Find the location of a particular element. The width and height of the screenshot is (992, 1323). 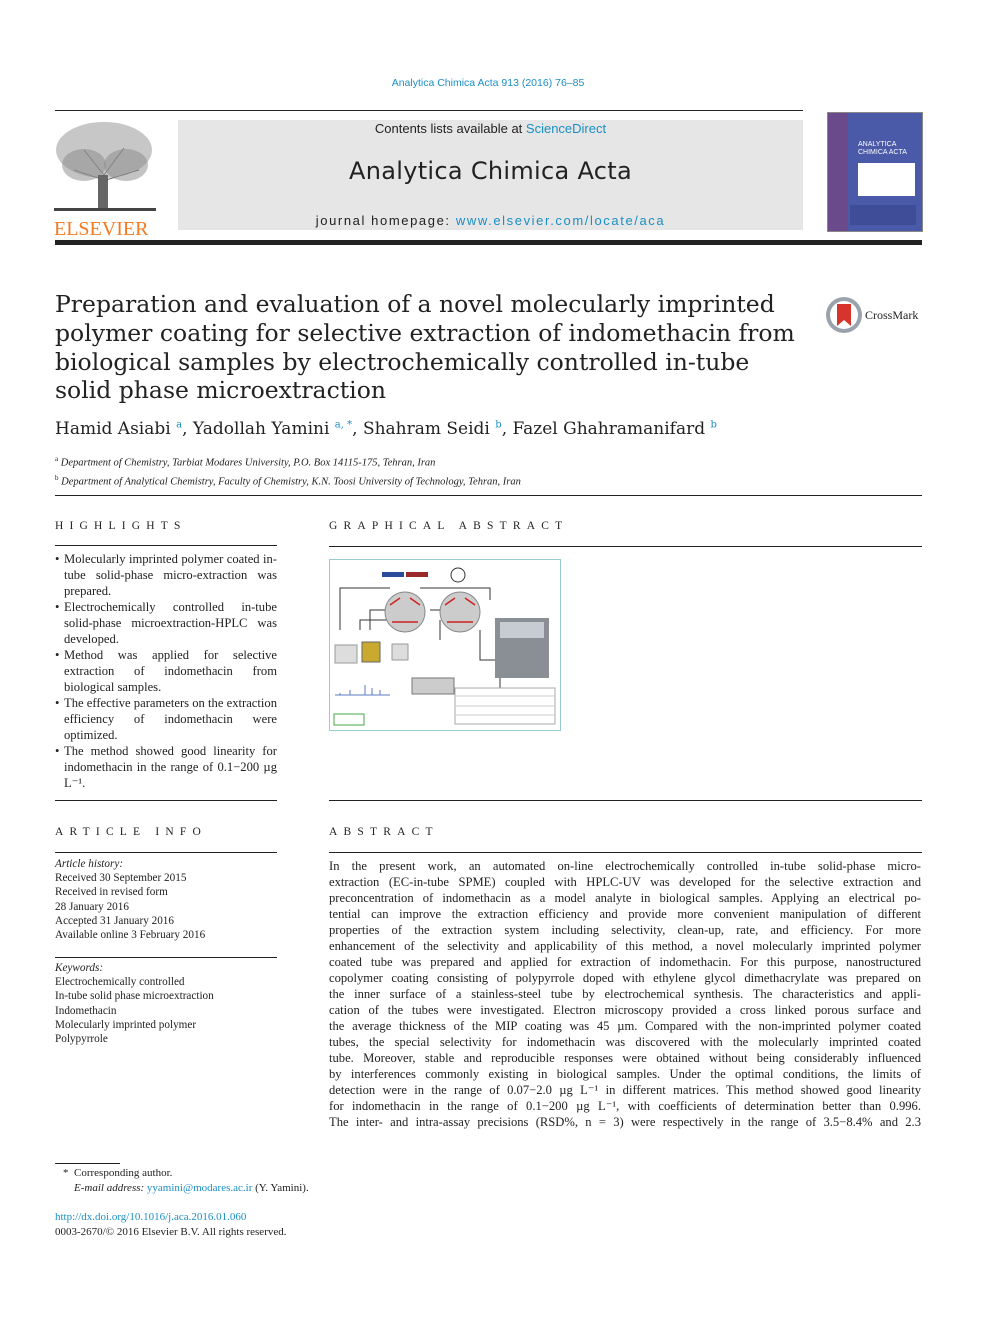

elsevier-logo: ELSEVIER is located at coordinates (105, 179).